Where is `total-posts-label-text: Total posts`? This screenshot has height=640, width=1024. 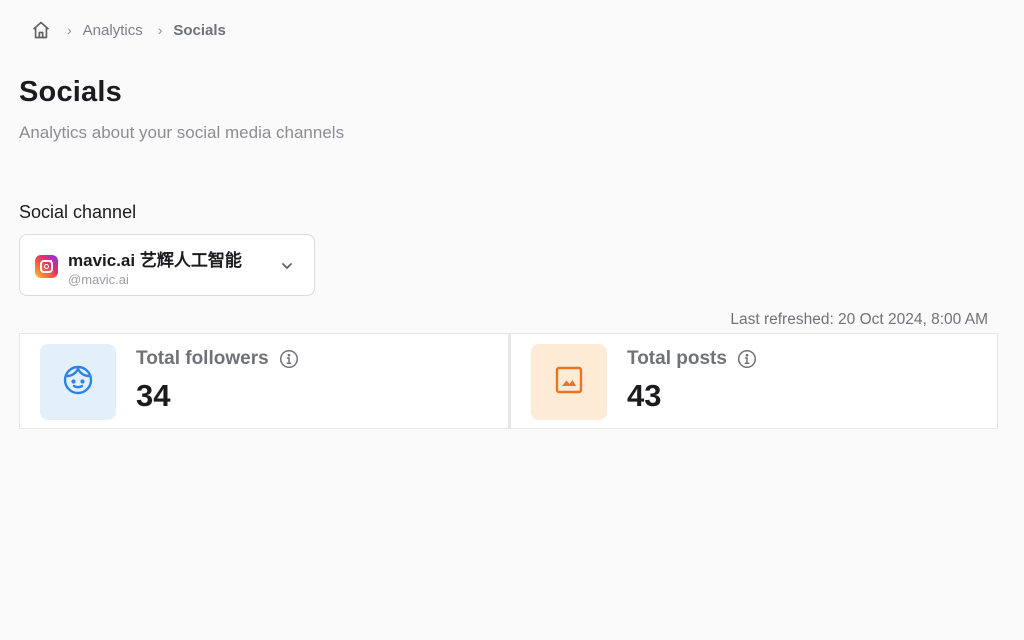 total-posts-label-text: Total posts is located at coordinates (677, 358).